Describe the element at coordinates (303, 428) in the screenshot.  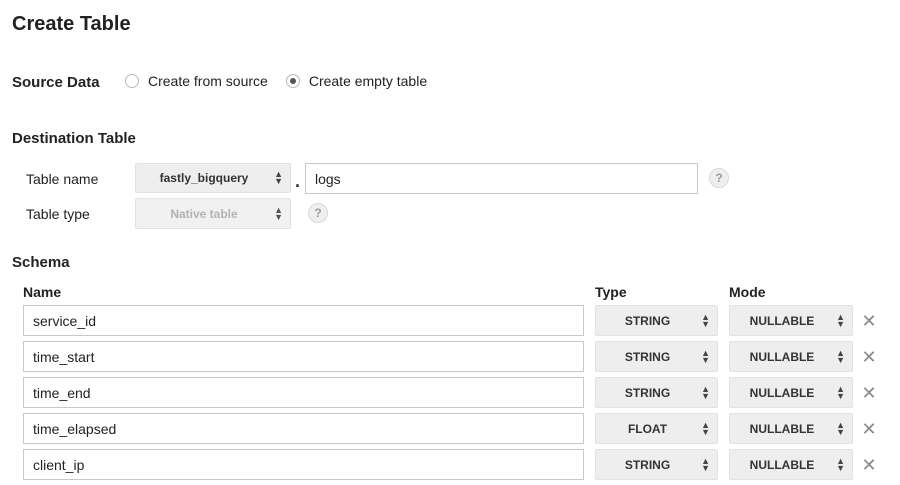
I see `schema-field-name-input: time_elapsed` at that location.